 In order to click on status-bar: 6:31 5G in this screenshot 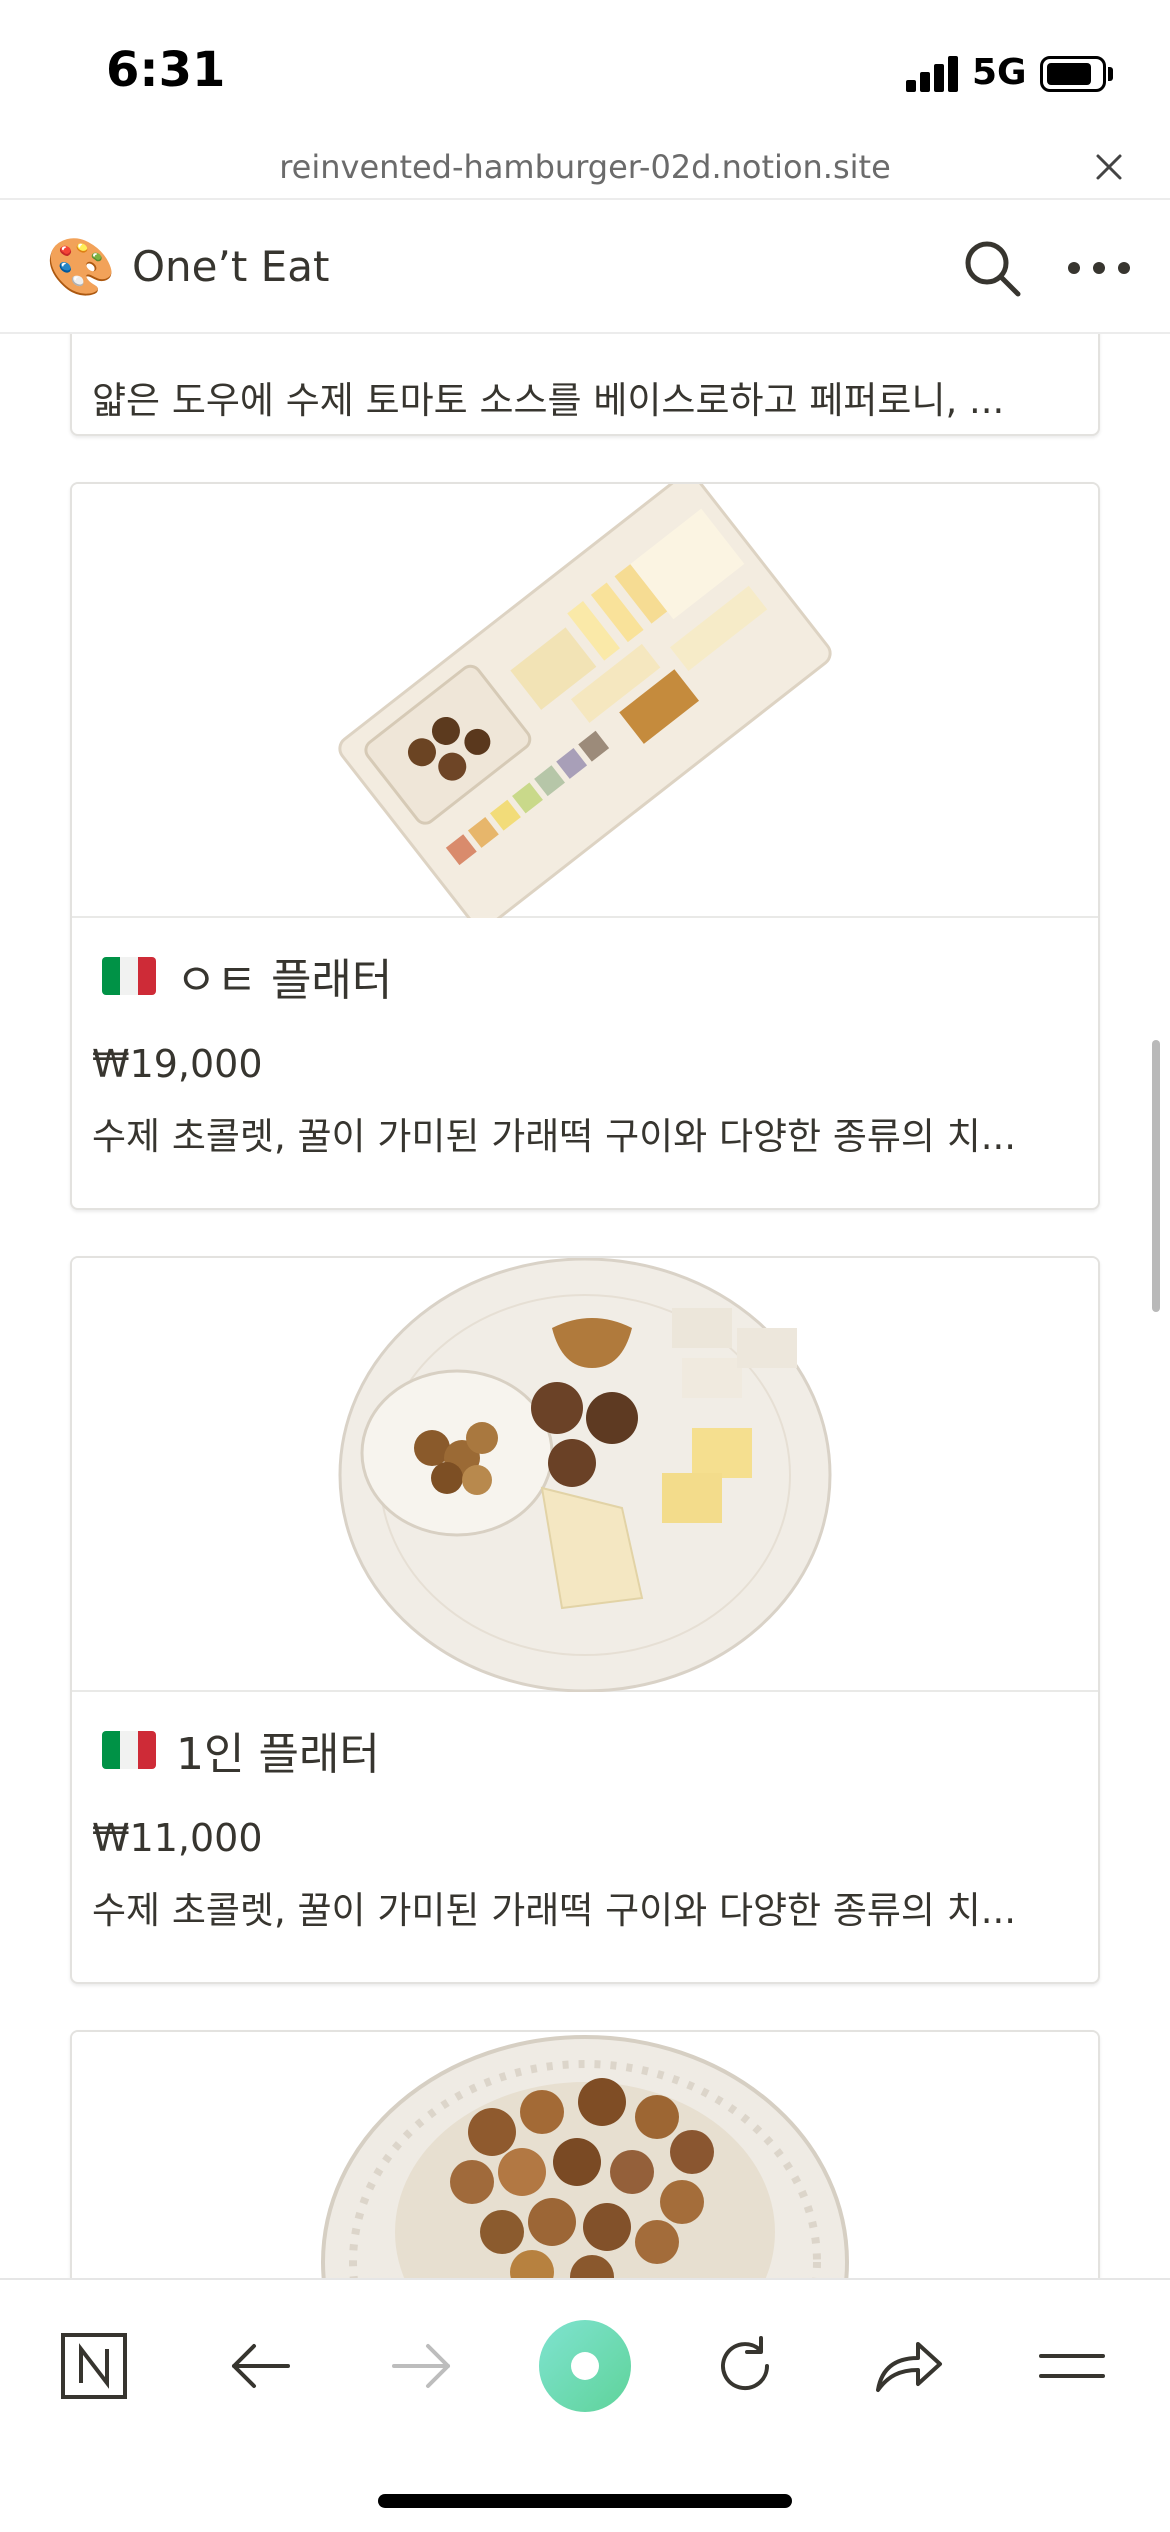, I will do `click(585, 70)`.